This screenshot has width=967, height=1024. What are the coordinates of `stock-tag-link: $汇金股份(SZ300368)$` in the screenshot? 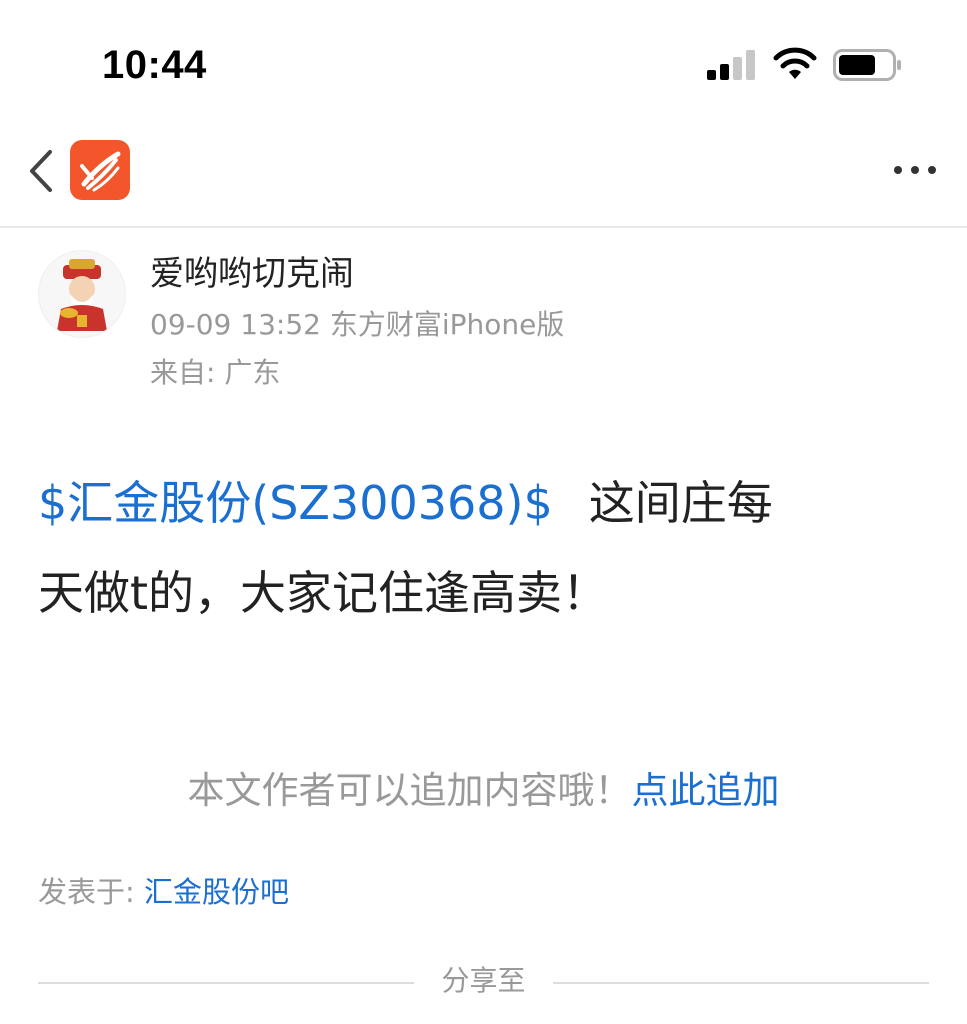 It's located at (295, 503).